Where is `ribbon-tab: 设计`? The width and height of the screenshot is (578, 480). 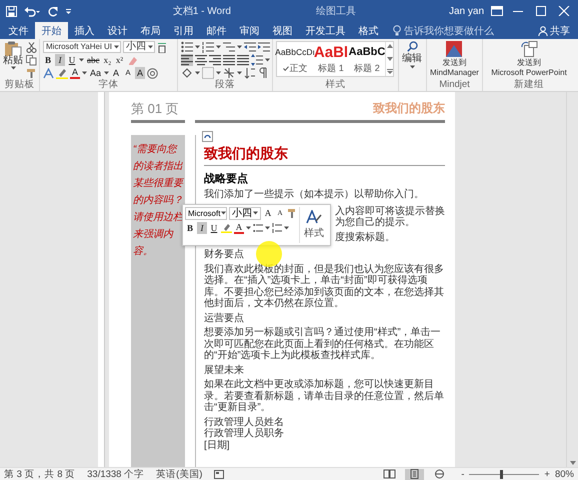
ribbon-tab: 设计 is located at coordinates (117, 30).